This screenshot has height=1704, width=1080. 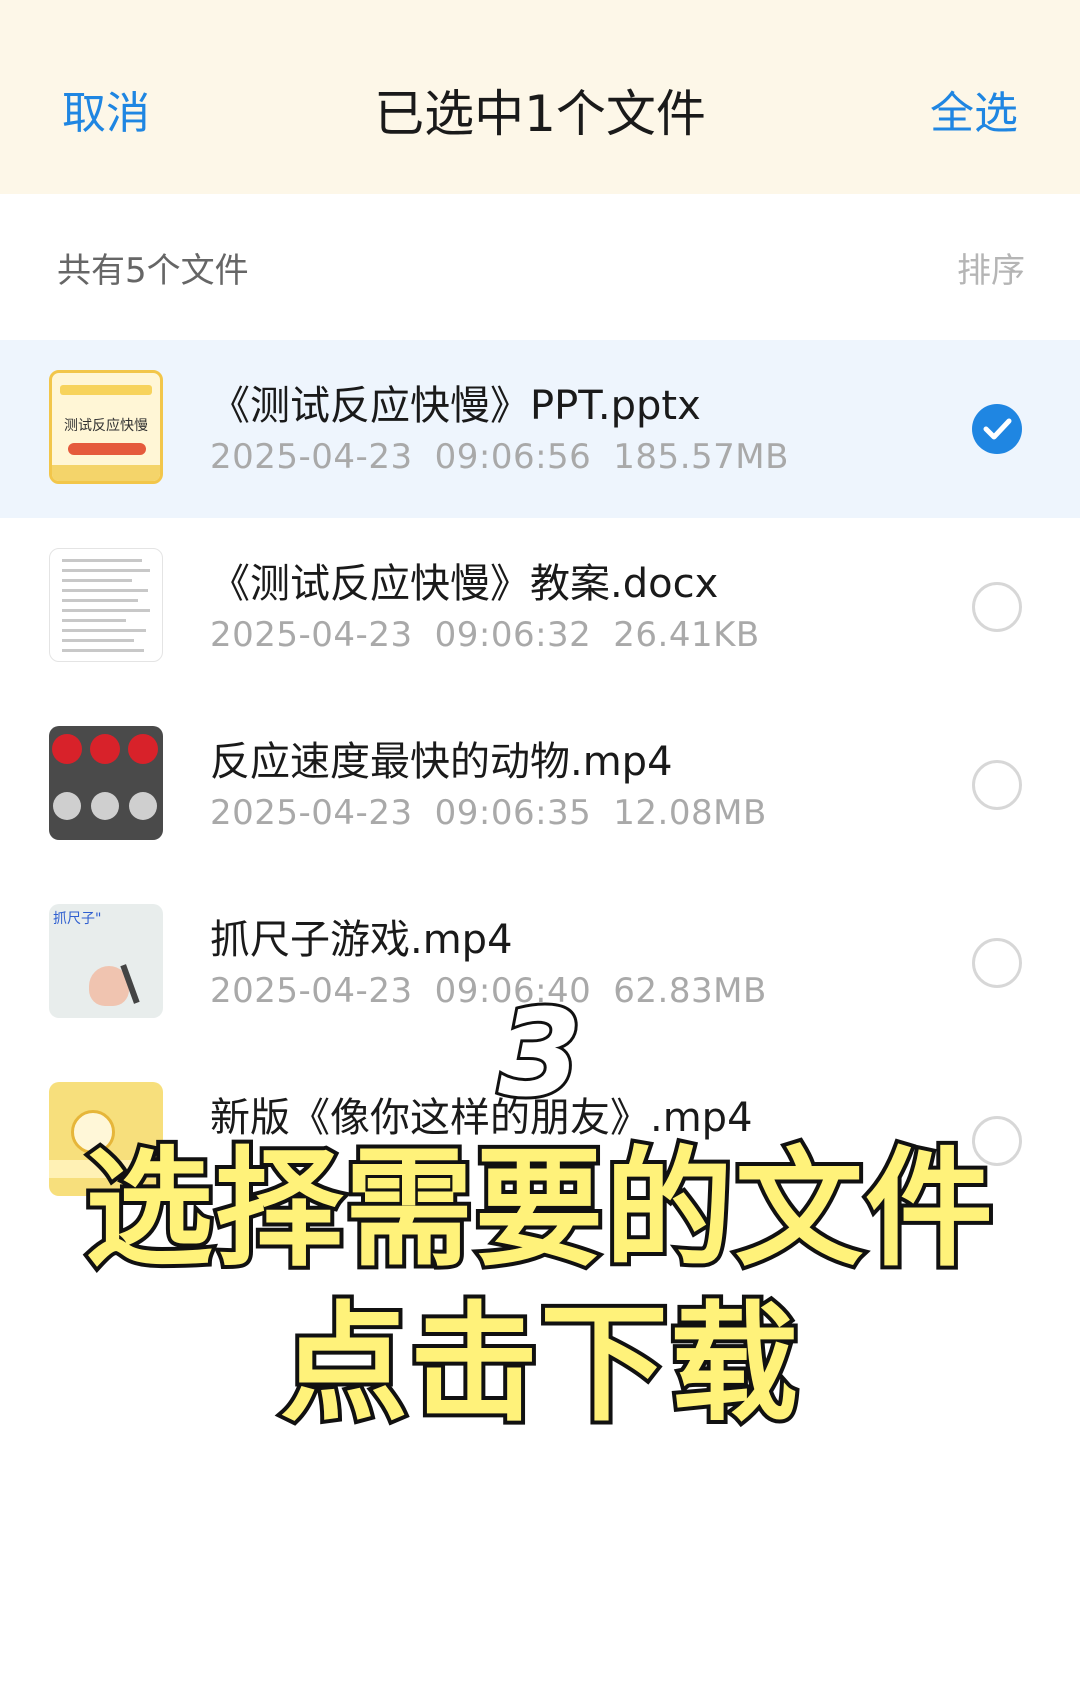 What do you see at coordinates (77, 919) in the screenshot?
I see `thumbnail-text: 抓尺子"` at bounding box center [77, 919].